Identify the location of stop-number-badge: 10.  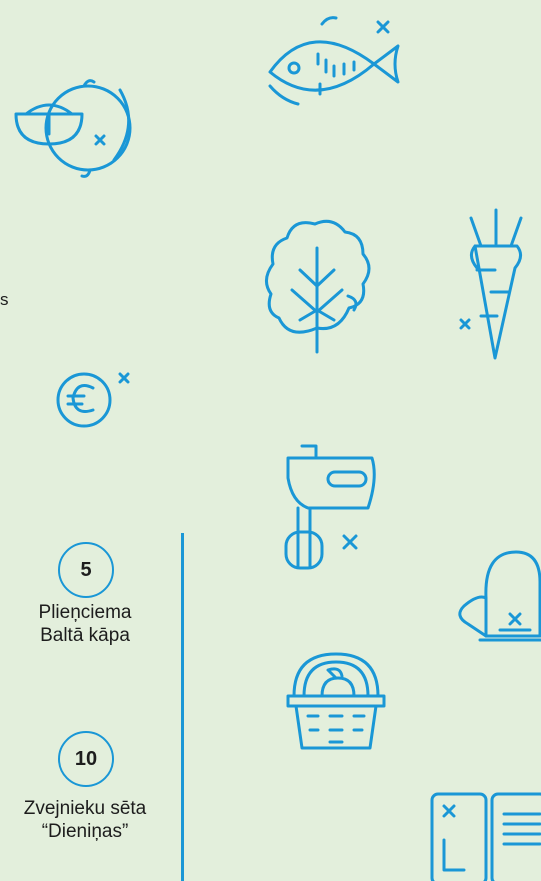
(86, 759).